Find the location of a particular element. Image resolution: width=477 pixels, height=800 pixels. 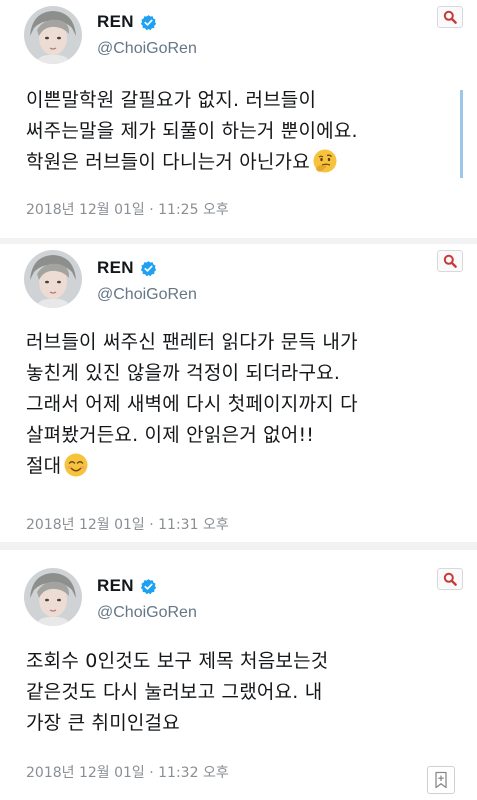

thinking-face-icon is located at coordinates (325, 161).